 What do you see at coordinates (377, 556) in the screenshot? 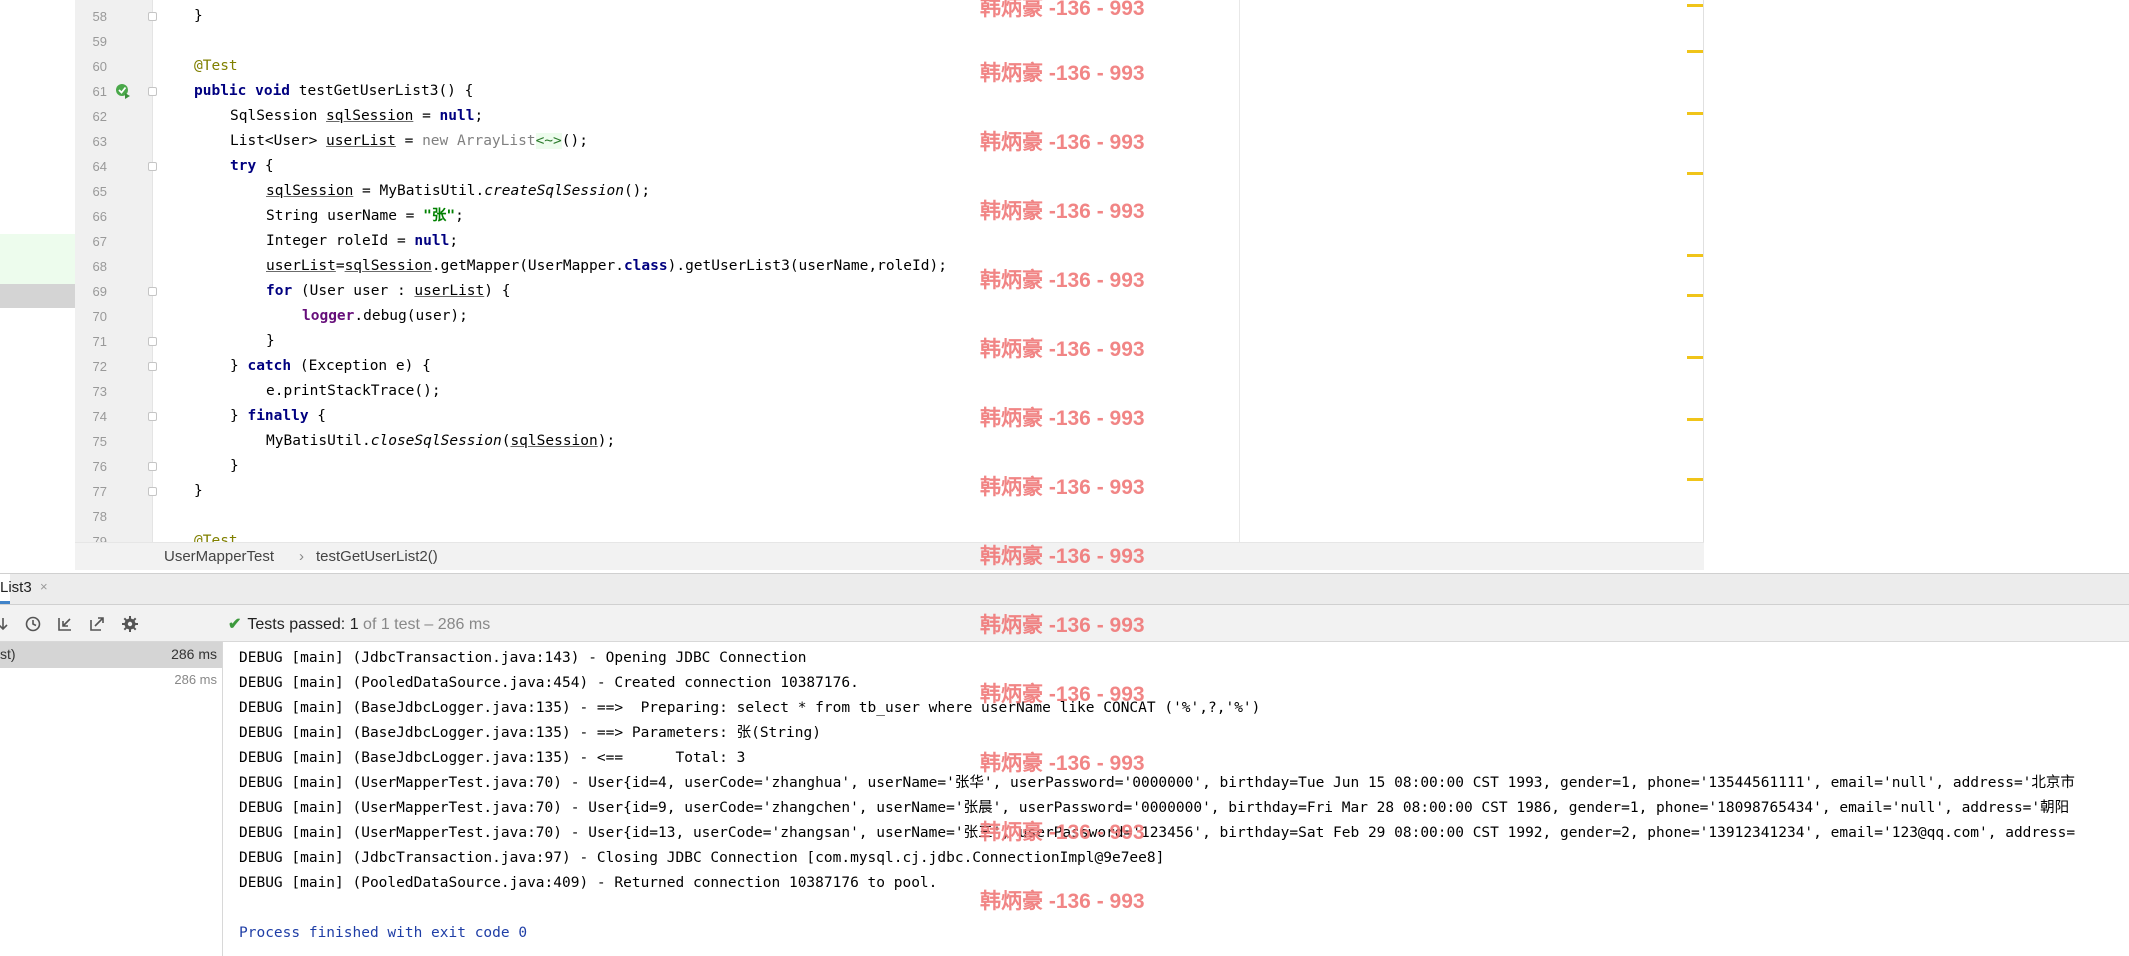
I see `breadcrumb-method: testGetUserList2()` at bounding box center [377, 556].